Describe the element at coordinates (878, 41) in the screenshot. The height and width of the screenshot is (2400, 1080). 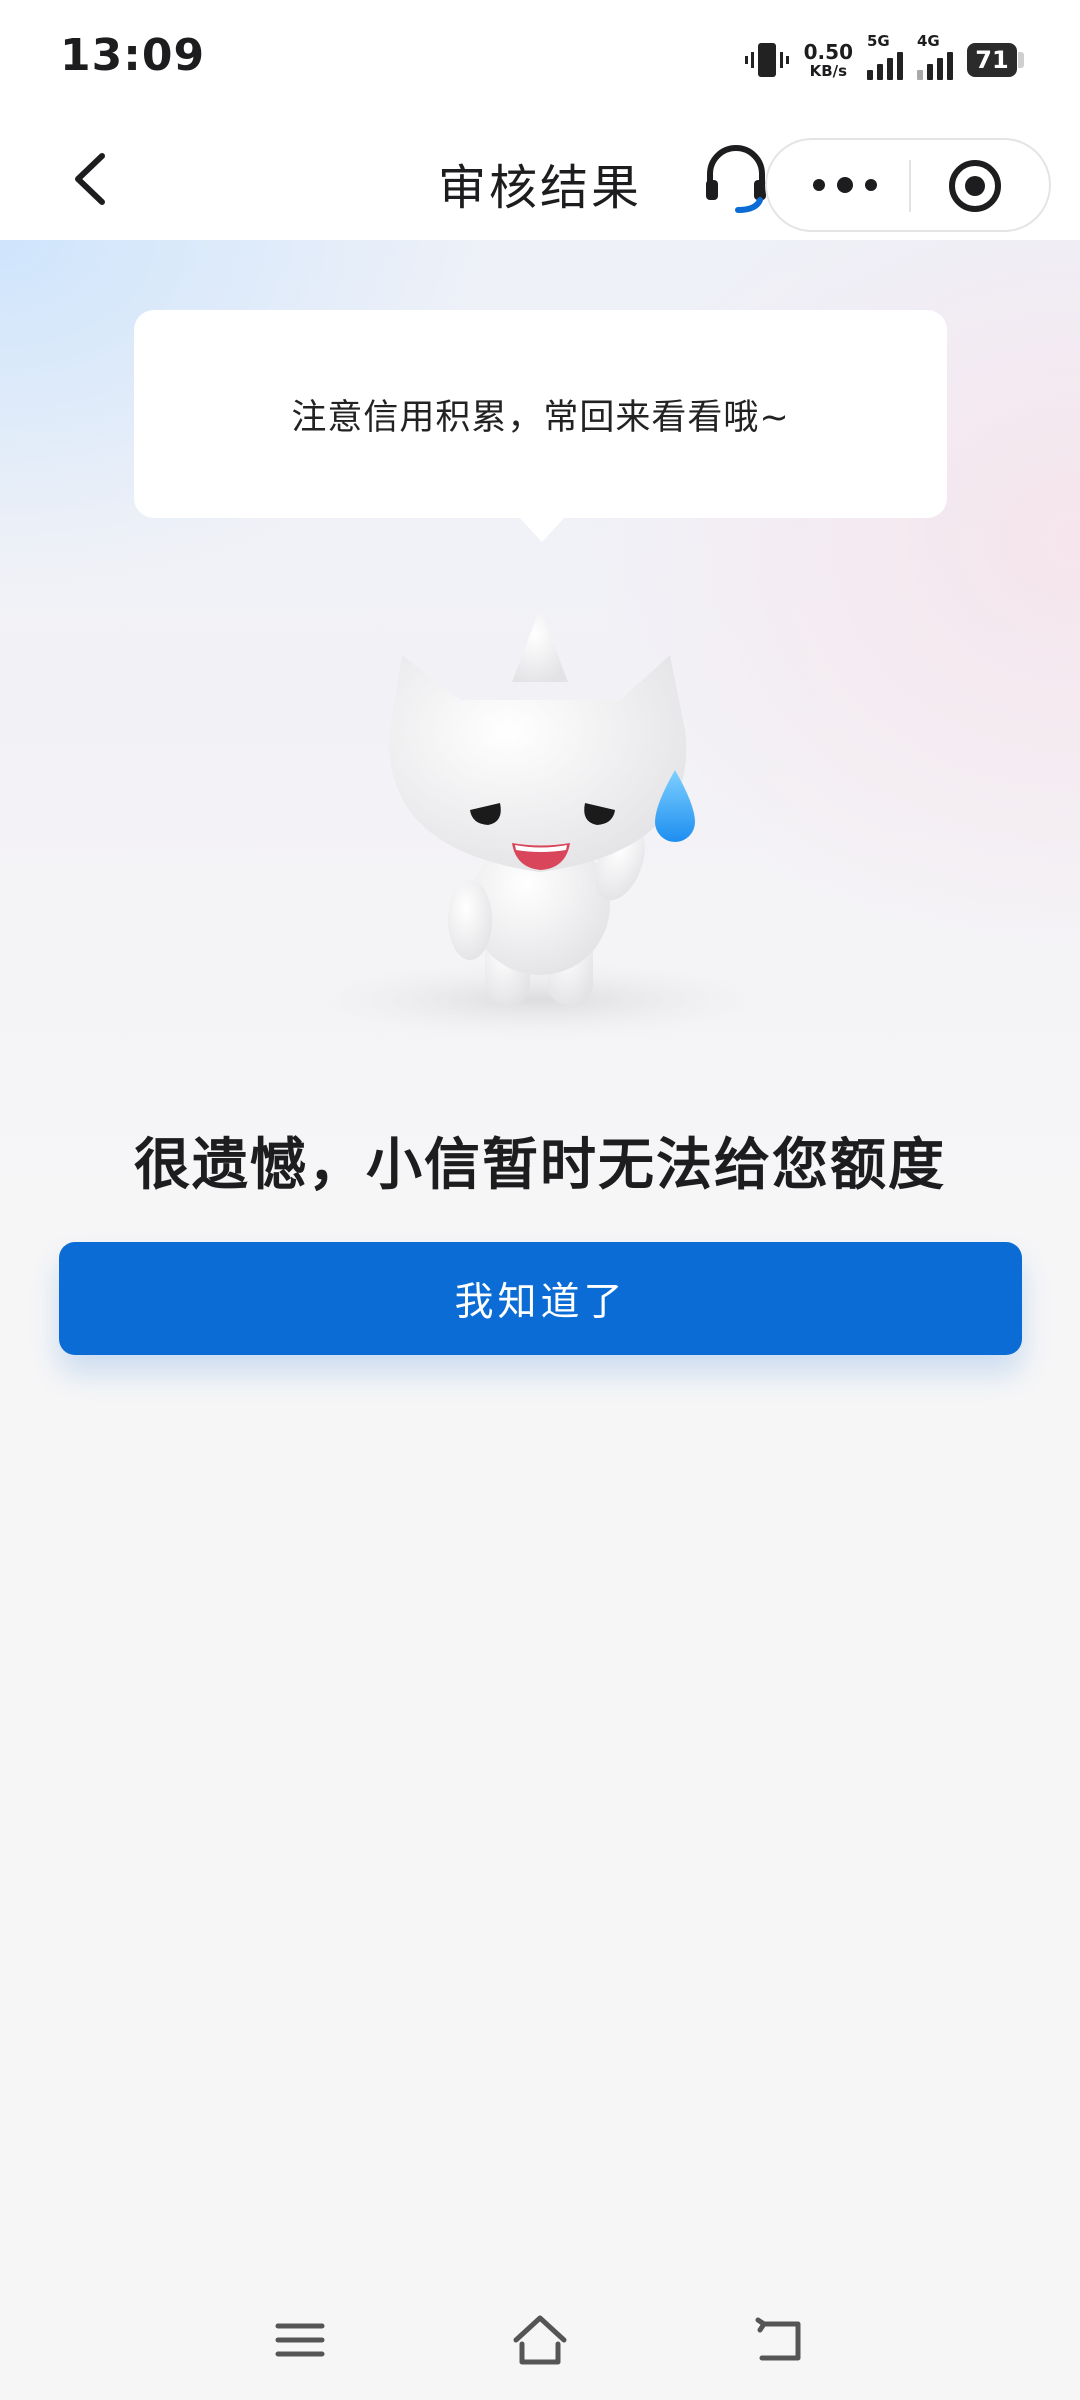
I see `sim1-label: 5G` at that location.